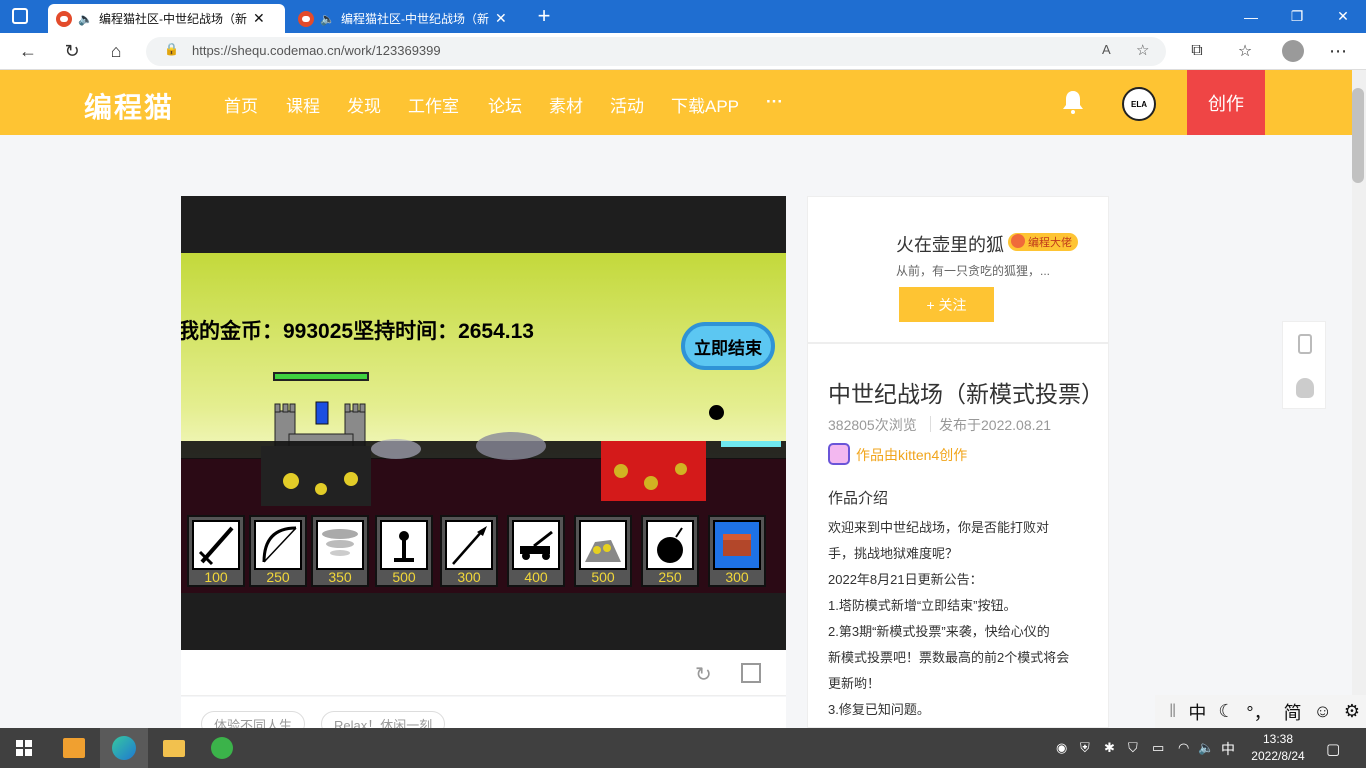  What do you see at coordinates (1172, 711) in the screenshot?
I see `ime-handle-icon: ‖` at bounding box center [1172, 711].